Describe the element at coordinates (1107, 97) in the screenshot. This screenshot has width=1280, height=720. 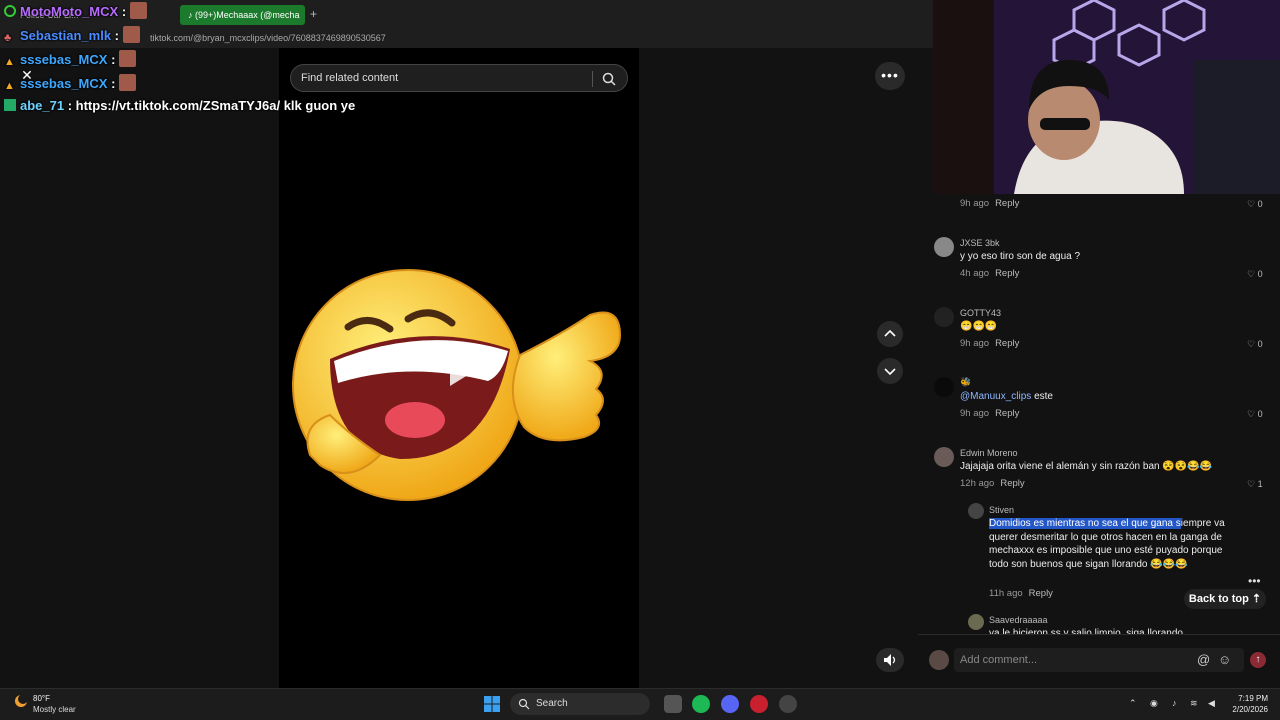
I see `webcam-feed` at that location.